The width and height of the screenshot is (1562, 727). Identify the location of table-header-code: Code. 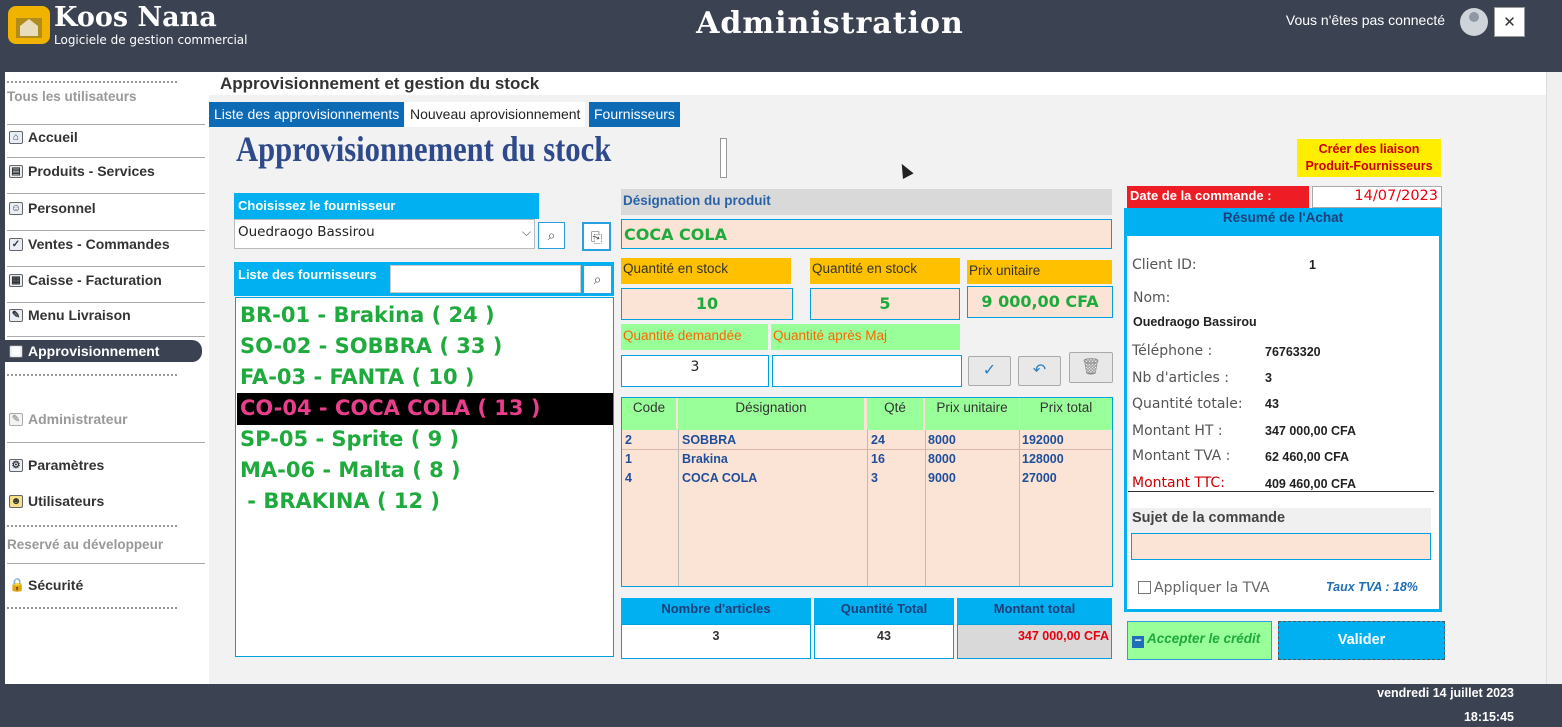
(649, 414).